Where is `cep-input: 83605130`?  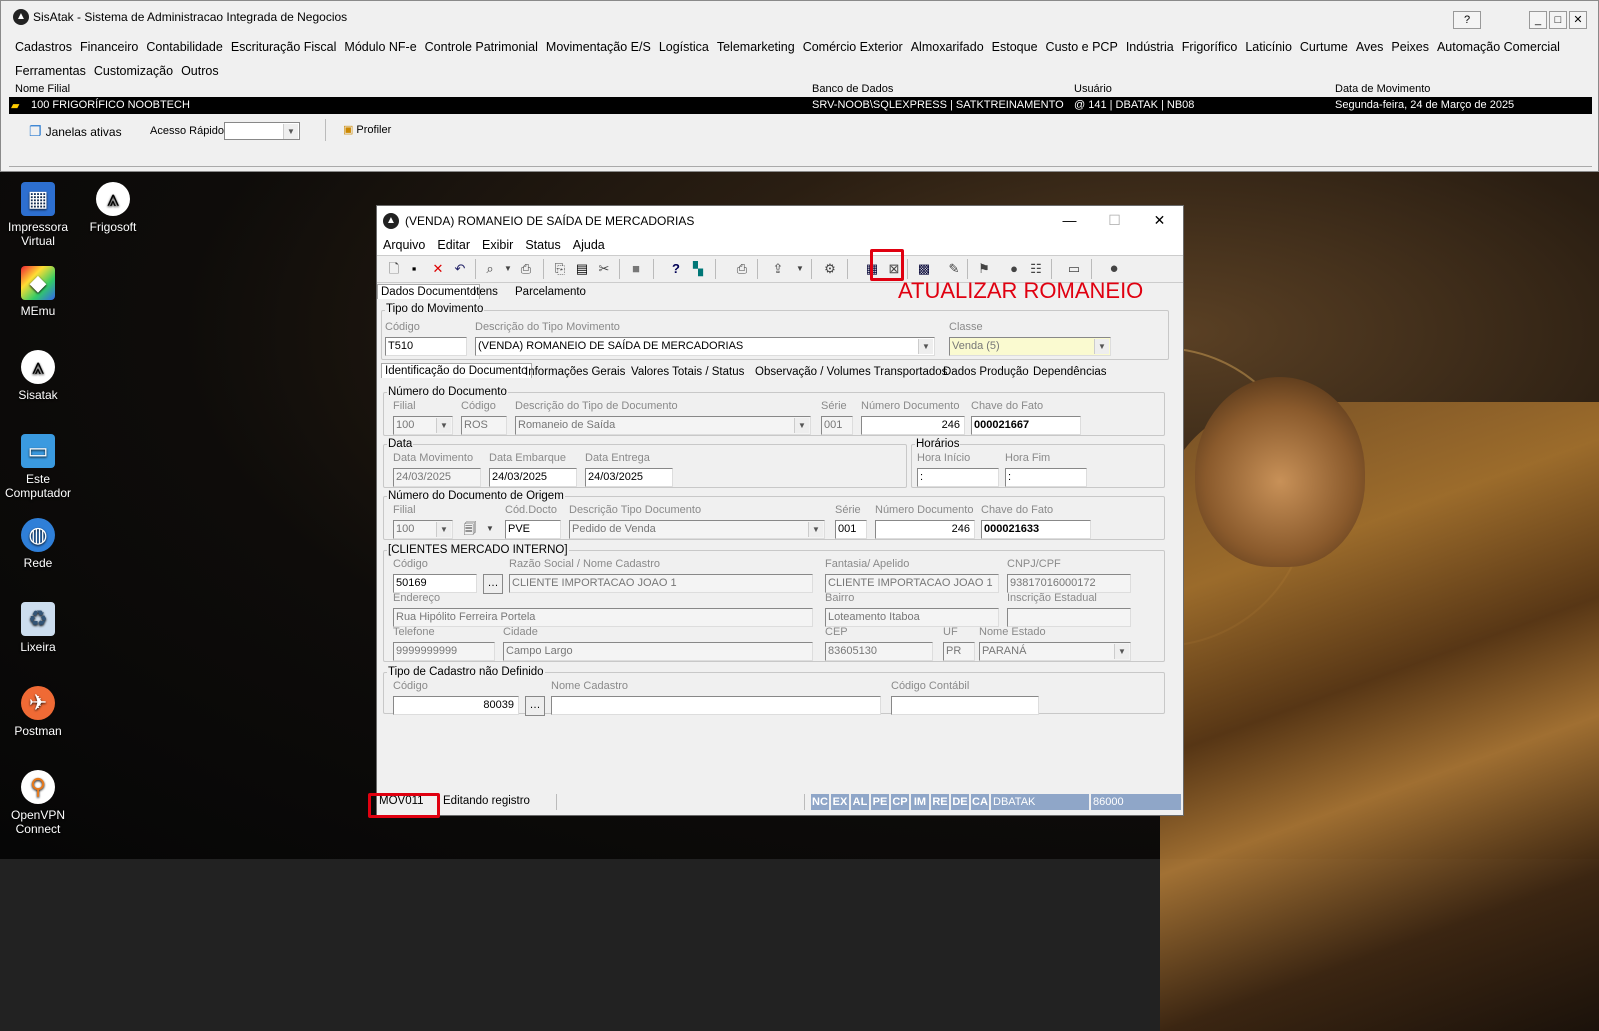
cep-input: 83605130 is located at coordinates (879, 651).